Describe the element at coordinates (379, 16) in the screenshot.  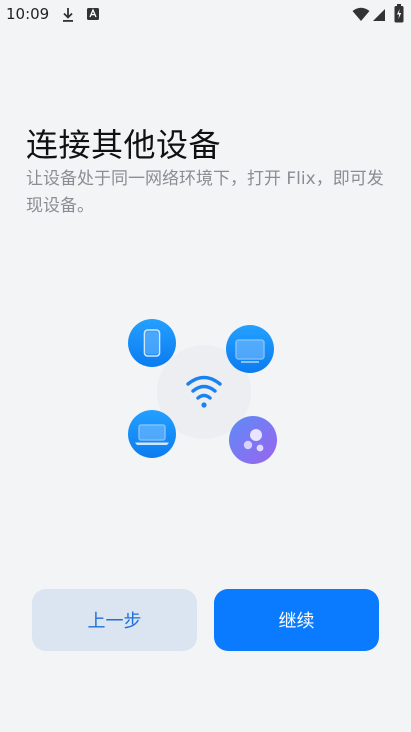
I see `signal-icon` at that location.